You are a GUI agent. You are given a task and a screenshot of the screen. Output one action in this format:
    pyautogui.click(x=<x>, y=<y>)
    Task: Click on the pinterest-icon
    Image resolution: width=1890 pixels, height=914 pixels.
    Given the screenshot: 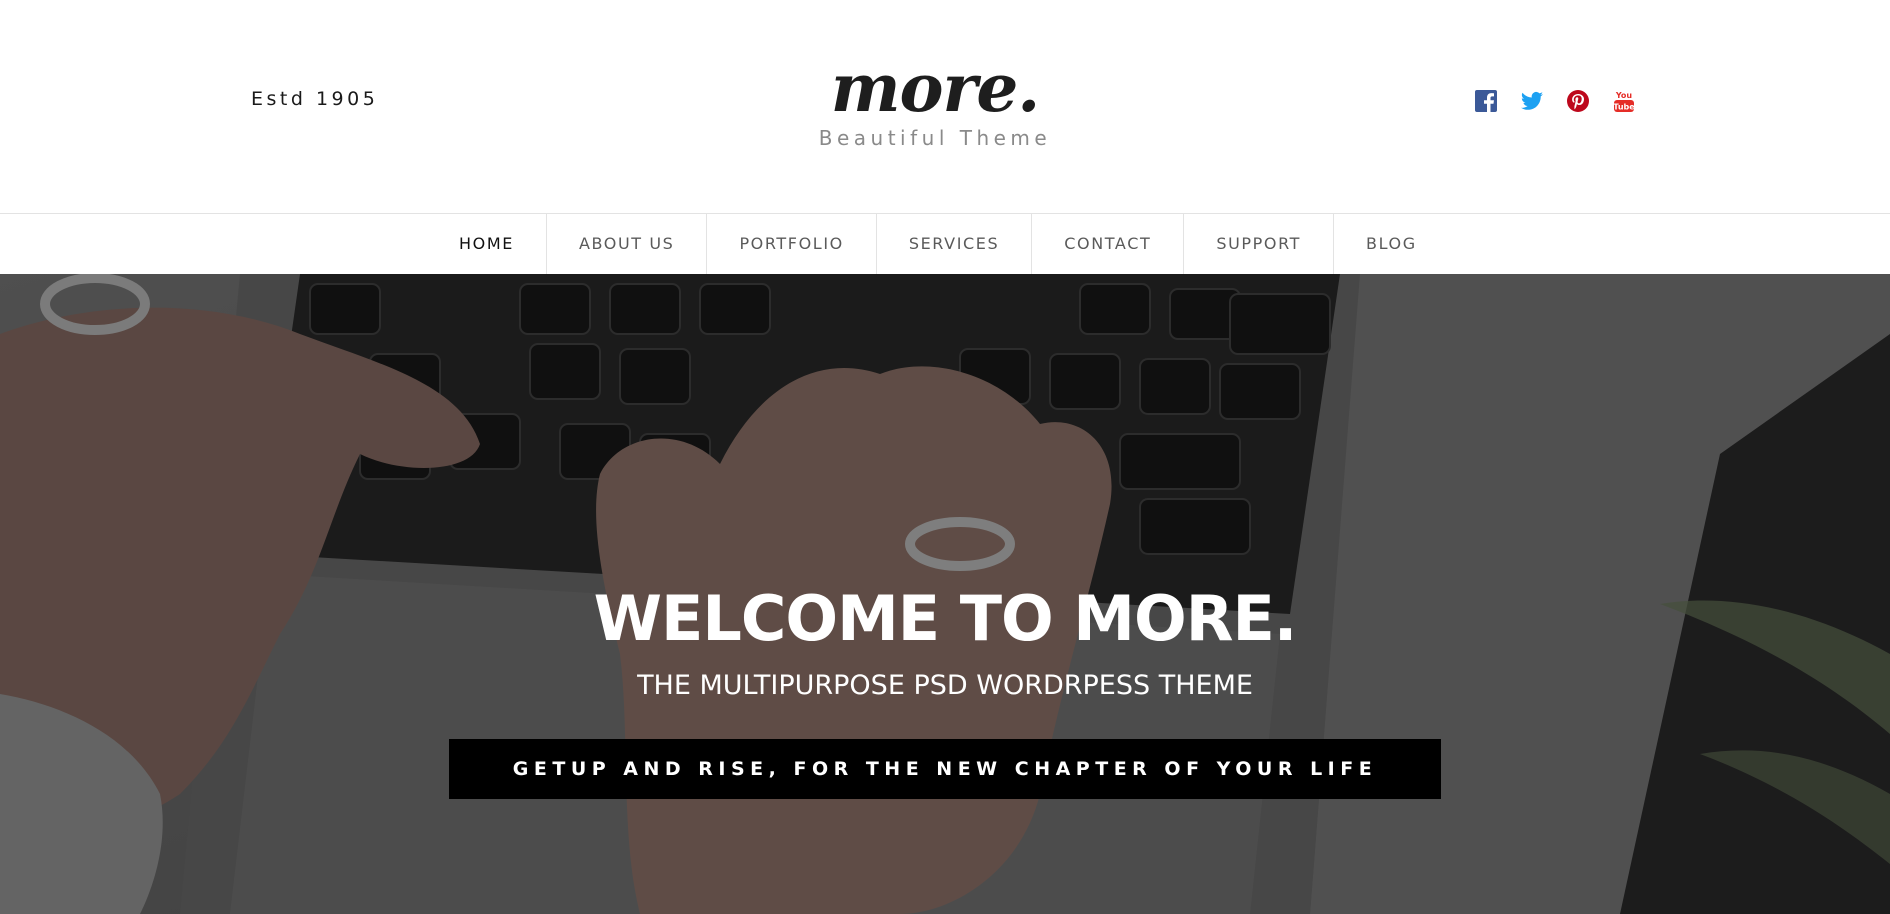 What is the action you would take?
    pyautogui.click(x=1578, y=101)
    